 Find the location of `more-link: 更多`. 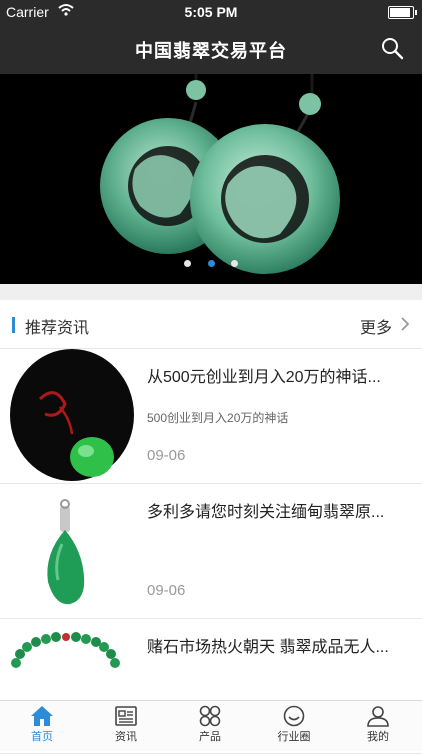

more-link: 更多 is located at coordinates (376, 326).